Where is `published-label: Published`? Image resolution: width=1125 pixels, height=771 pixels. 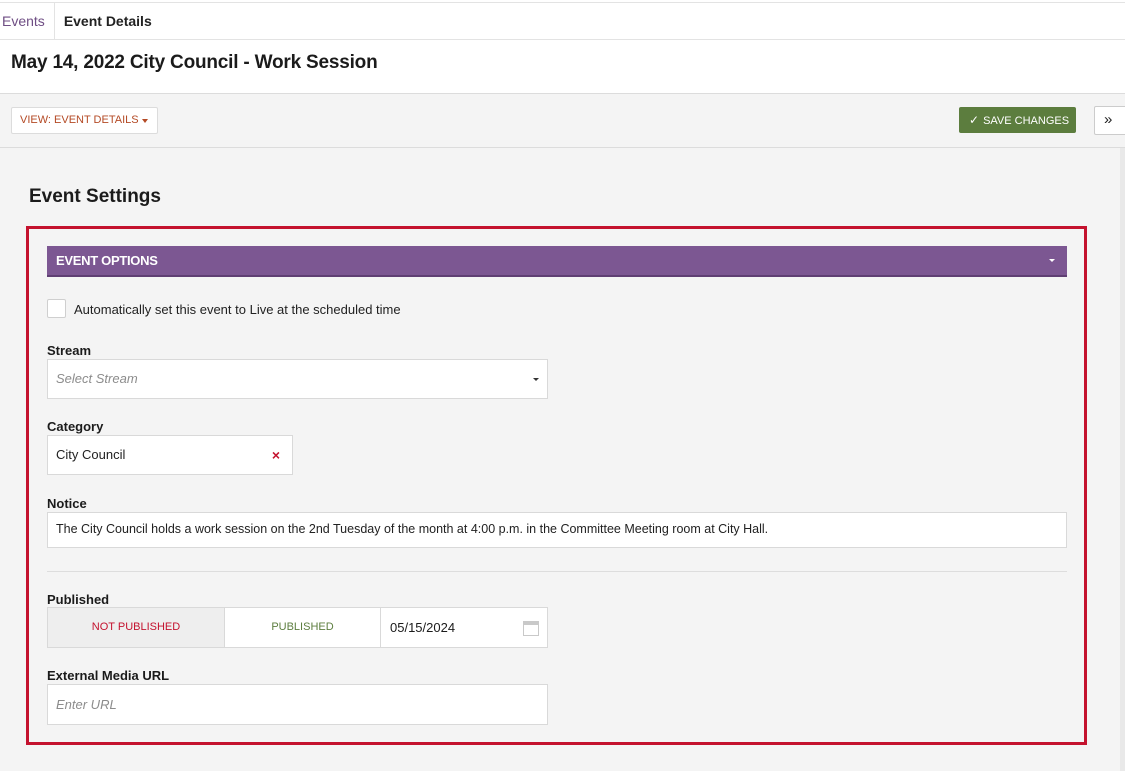
published-label: Published is located at coordinates (78, 599).